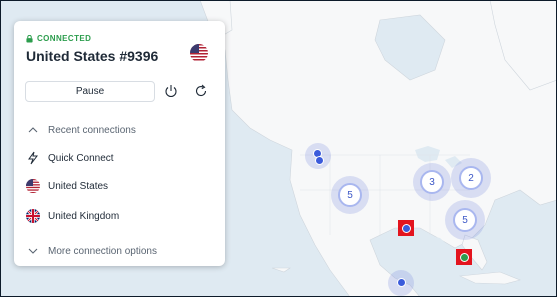 The height and width of the screenshot is (297, 557). What do you see at coordinates (33, 158) in the screenshot?
I see `lightning-icon` at bounding box center [33, 158].